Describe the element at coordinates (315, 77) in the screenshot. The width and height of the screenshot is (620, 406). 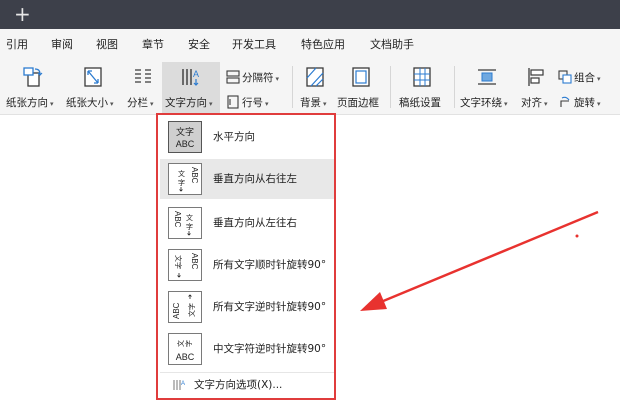
I see `background-icon` at that location.